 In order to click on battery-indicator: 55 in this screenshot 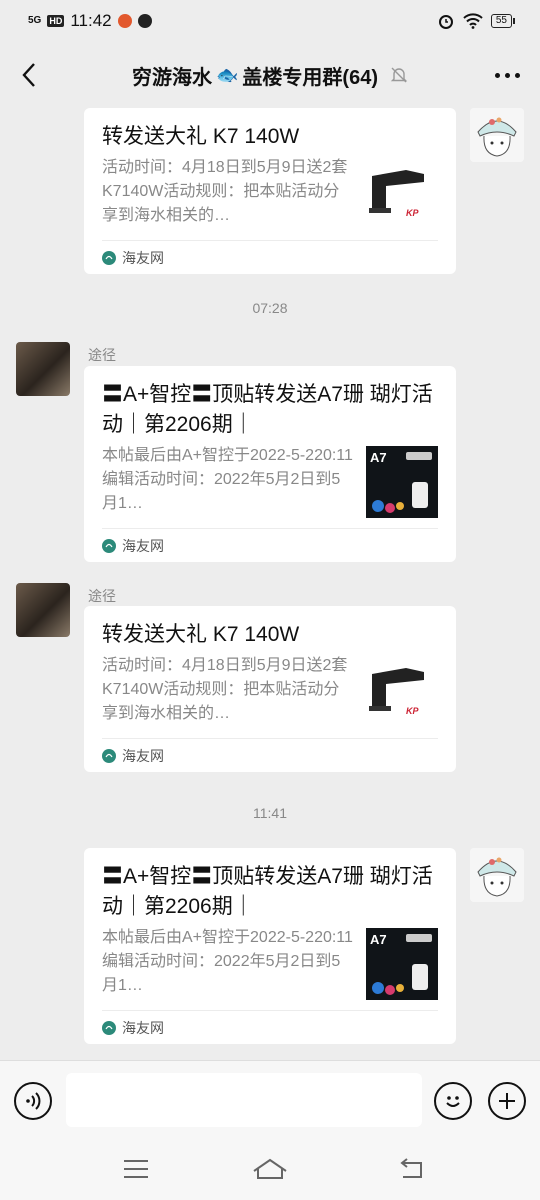, I will do `click(503, 21)`.